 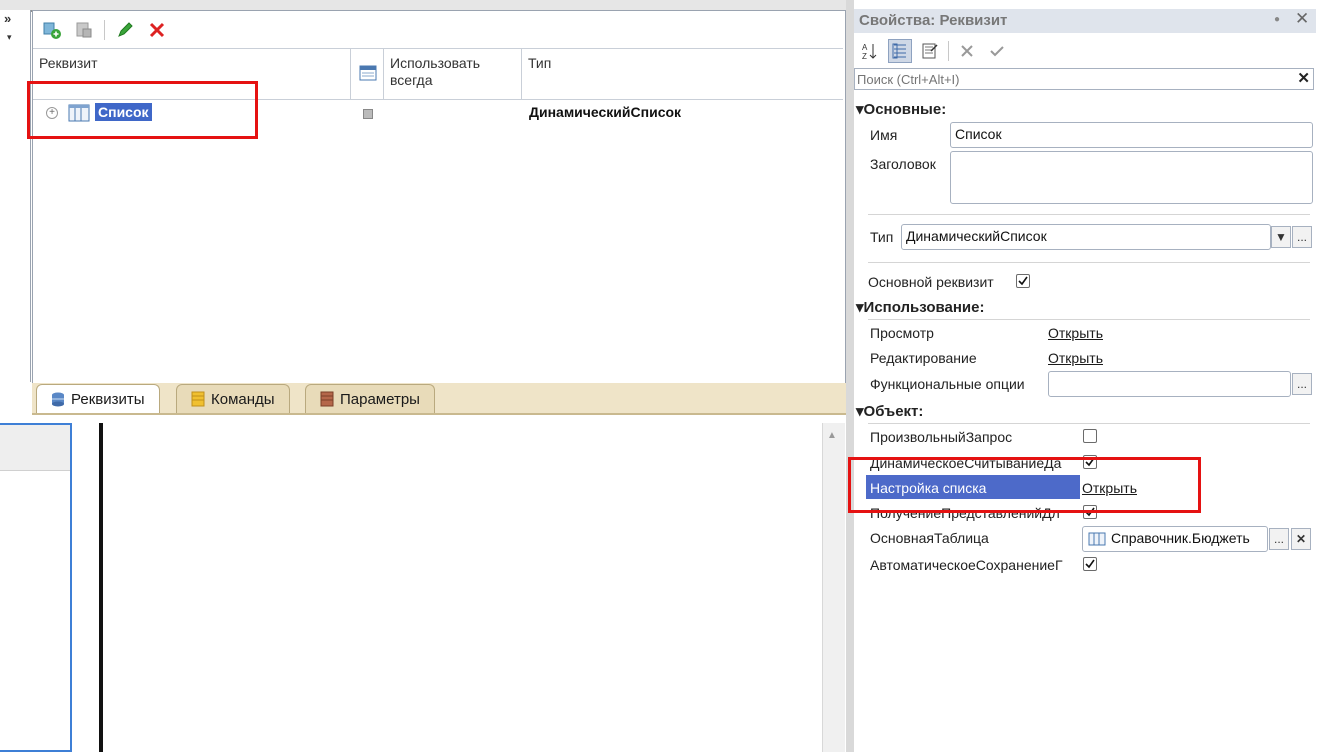 I want to click on attributes-toolbar, so click(x=104, y=30).